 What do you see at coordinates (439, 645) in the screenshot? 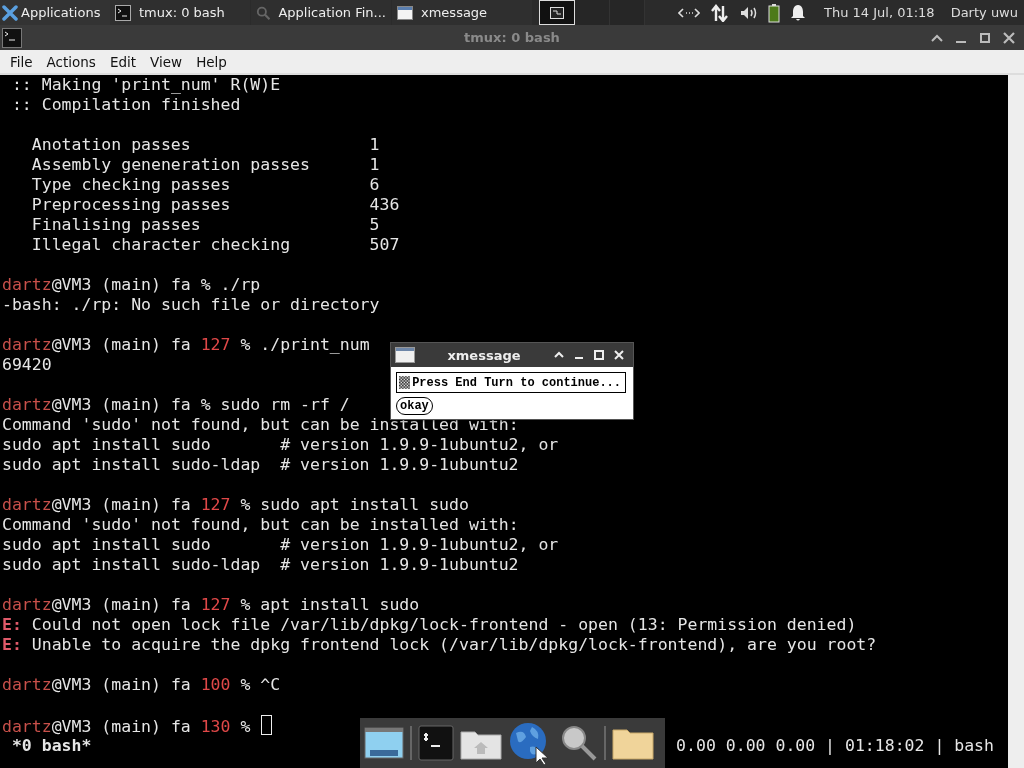
I see `error-line: E: Unable to acquire the dpkg frontend lock (/var/lib/dpkg/lock-frontend), are you root?` at bounding box center [439, 645].